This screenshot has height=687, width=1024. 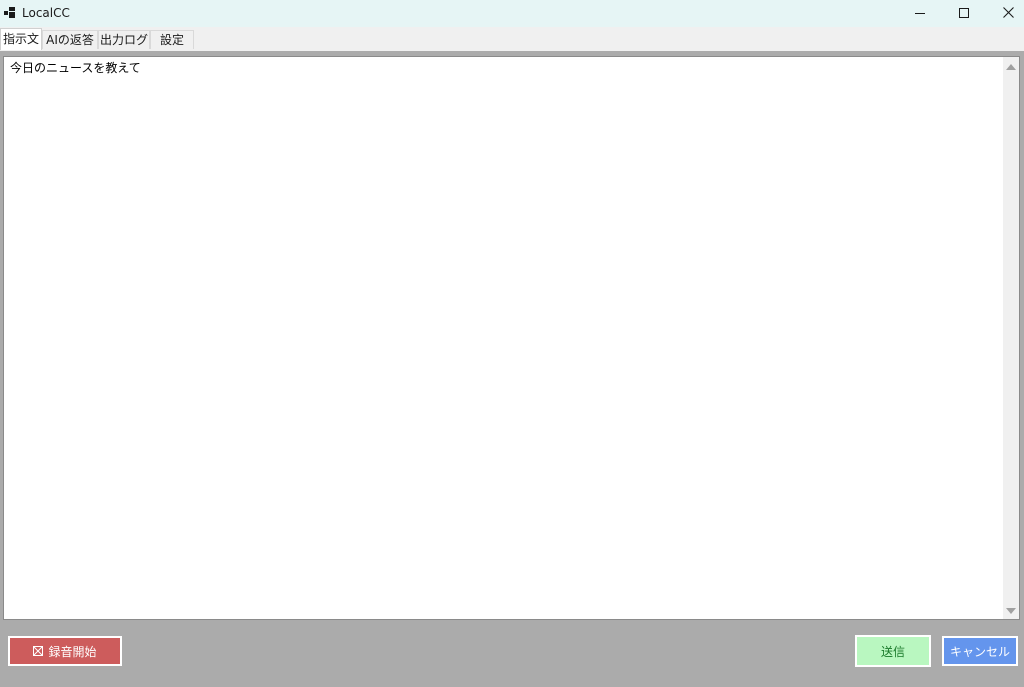 I want to click on maximize-button, so click(x=964, y=12).